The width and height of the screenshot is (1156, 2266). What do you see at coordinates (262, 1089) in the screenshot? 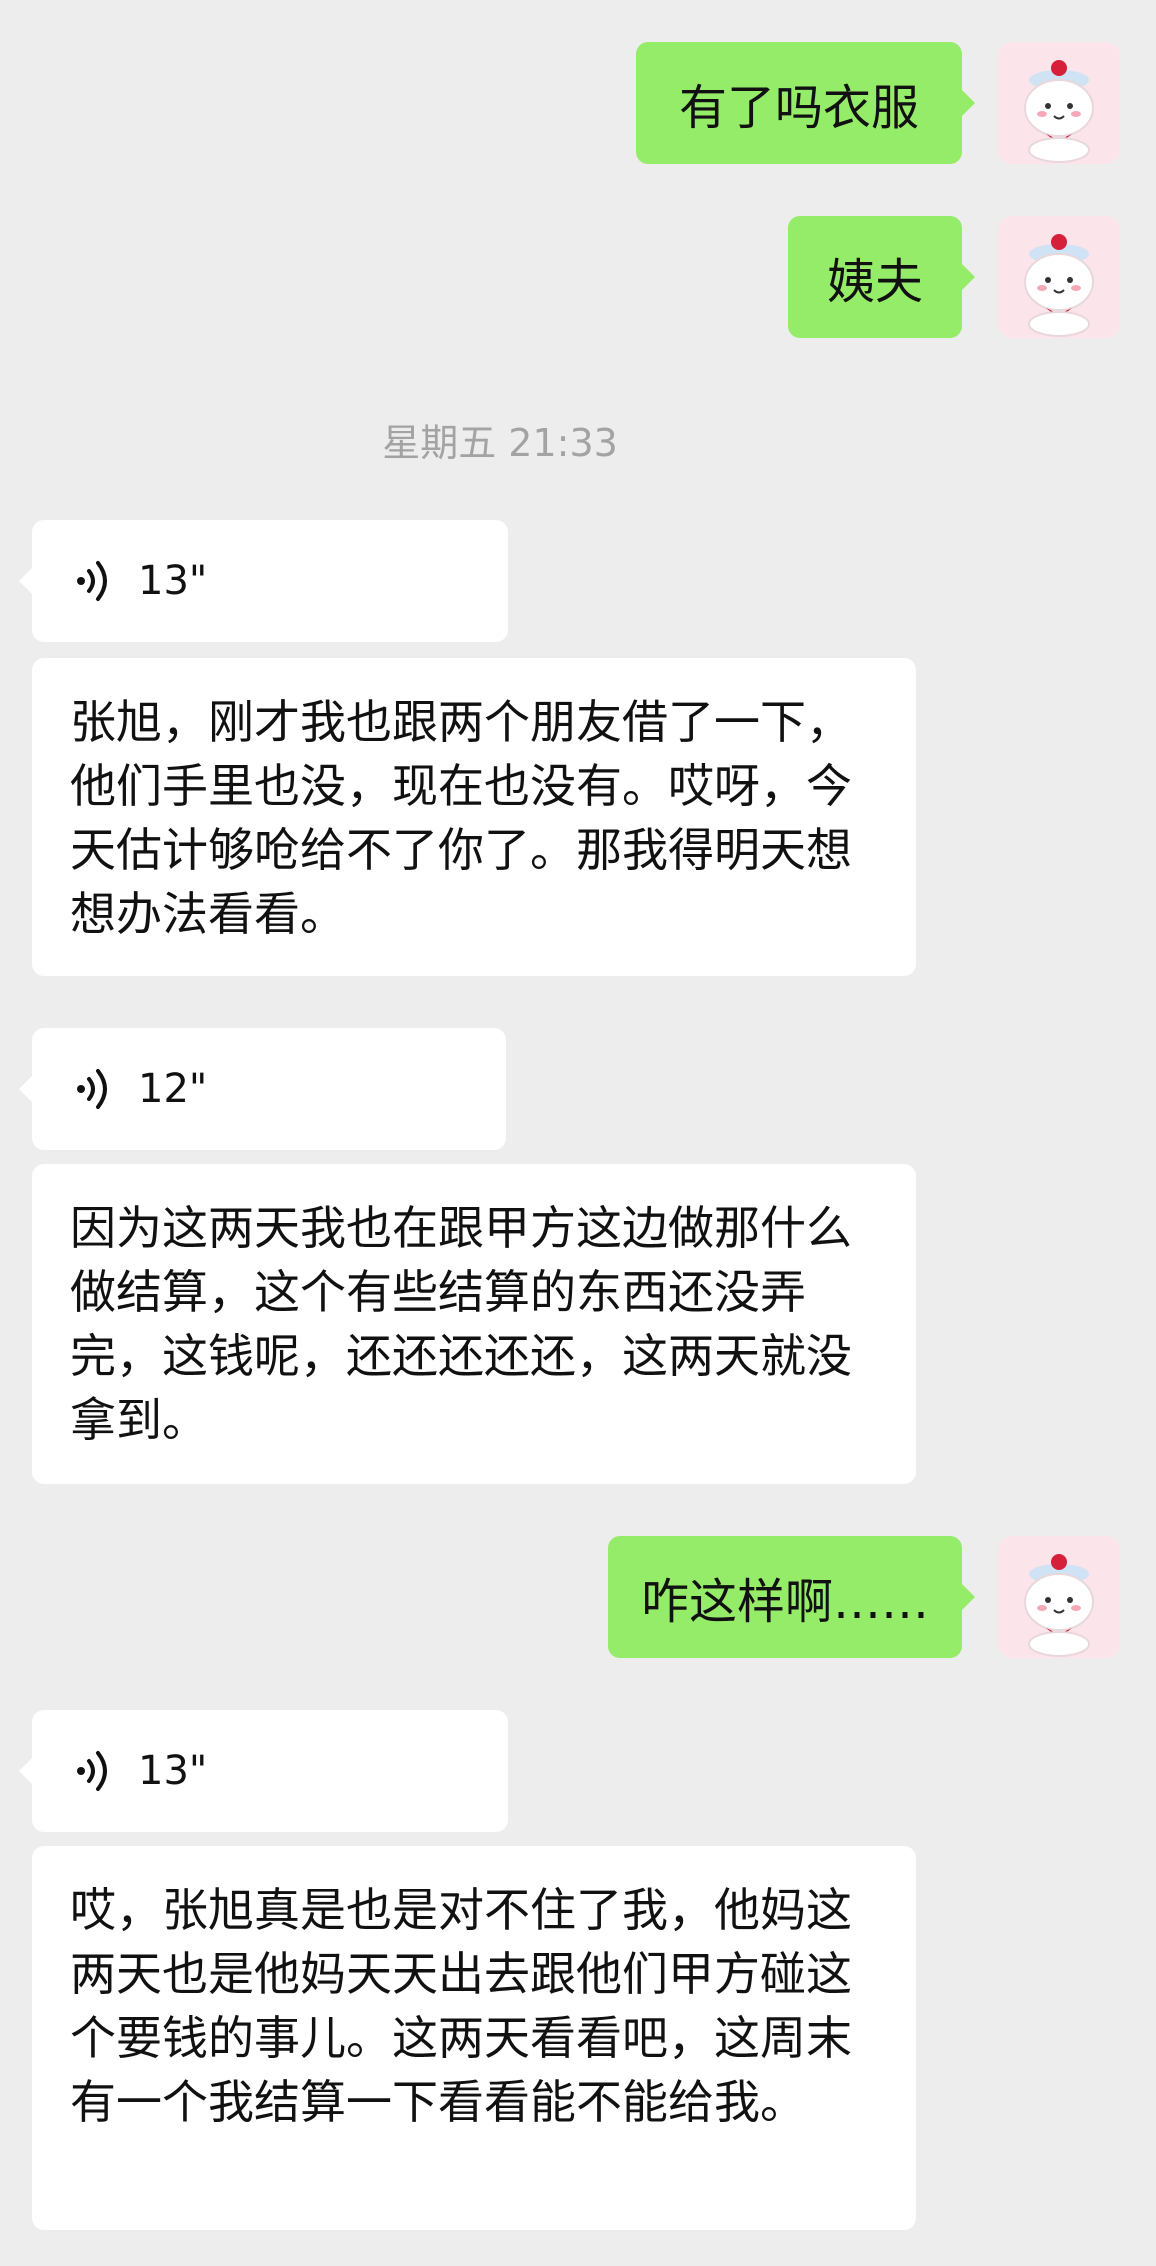
I see `voice-message-bubble: 12"` at bounding box center [262, 1089].